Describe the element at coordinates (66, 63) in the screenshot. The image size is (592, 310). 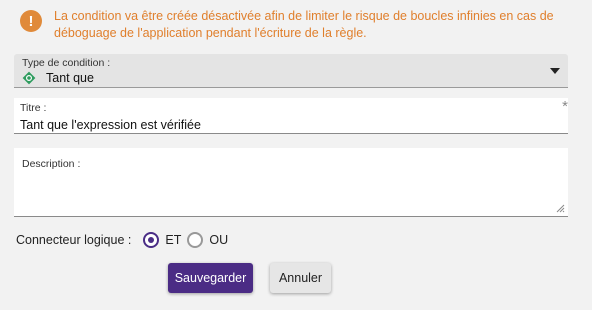
I see `condition-type-label: Type de condition :` at that location.